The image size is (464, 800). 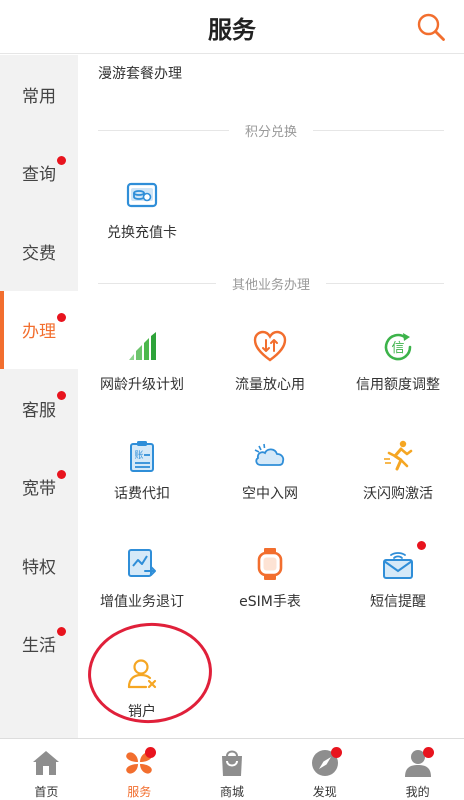 What do you see at coordinates (398, 455) in the screenshot?
I see `running-man-icon` at bounding box center [398, 455].